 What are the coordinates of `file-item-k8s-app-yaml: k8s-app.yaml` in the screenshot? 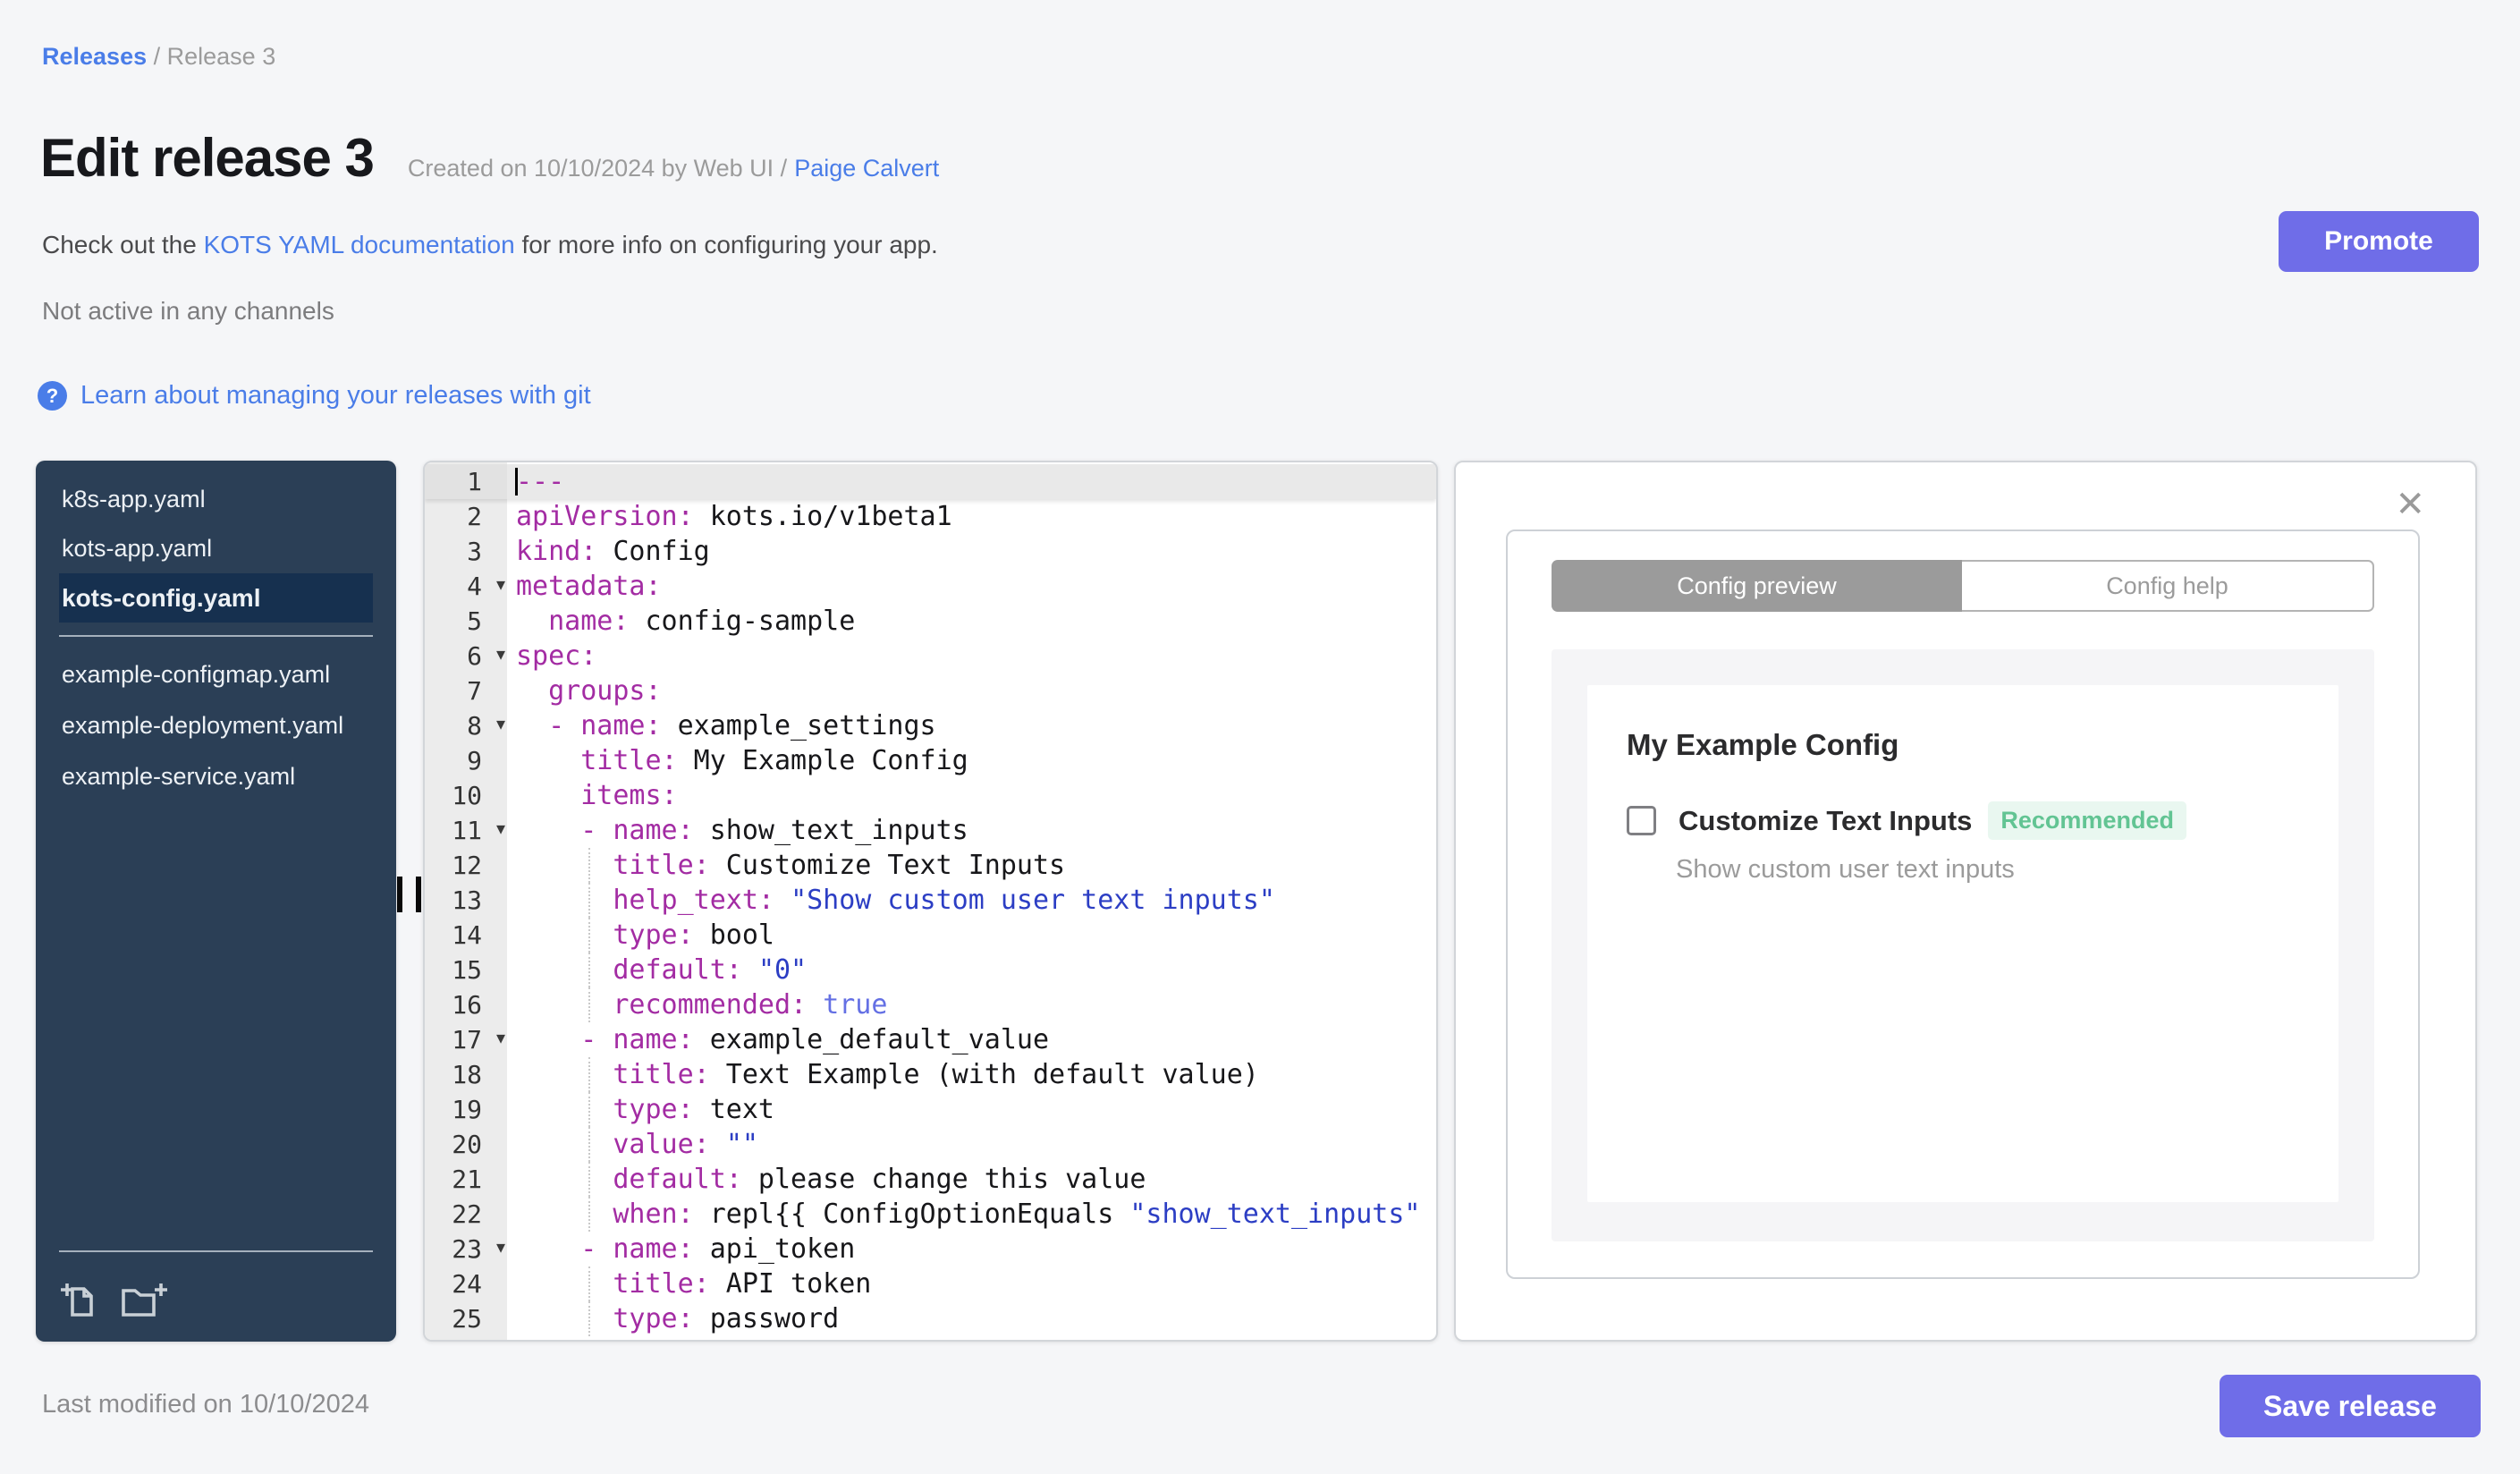 It's located at (216, 500).